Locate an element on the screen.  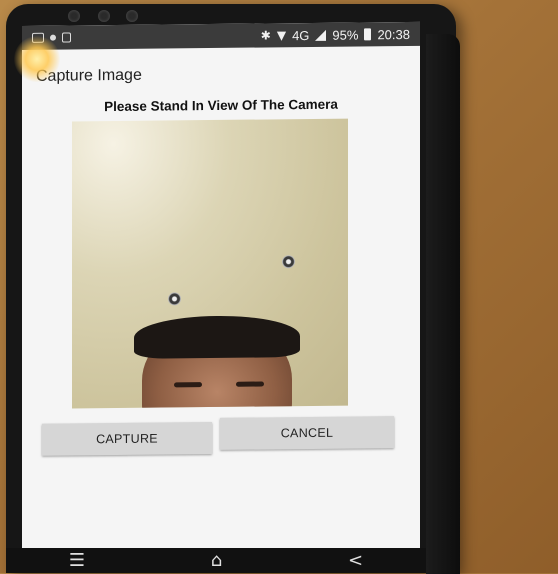
capture-button: CAPTURE is located at coordinates (127, 439).